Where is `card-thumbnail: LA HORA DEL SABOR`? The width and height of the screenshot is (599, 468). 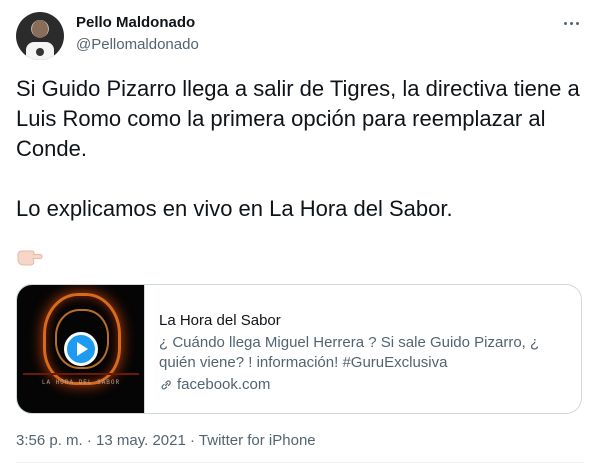 card-thumbnail: LA HORA DEL SABOR is located at coordinates (81, 349).